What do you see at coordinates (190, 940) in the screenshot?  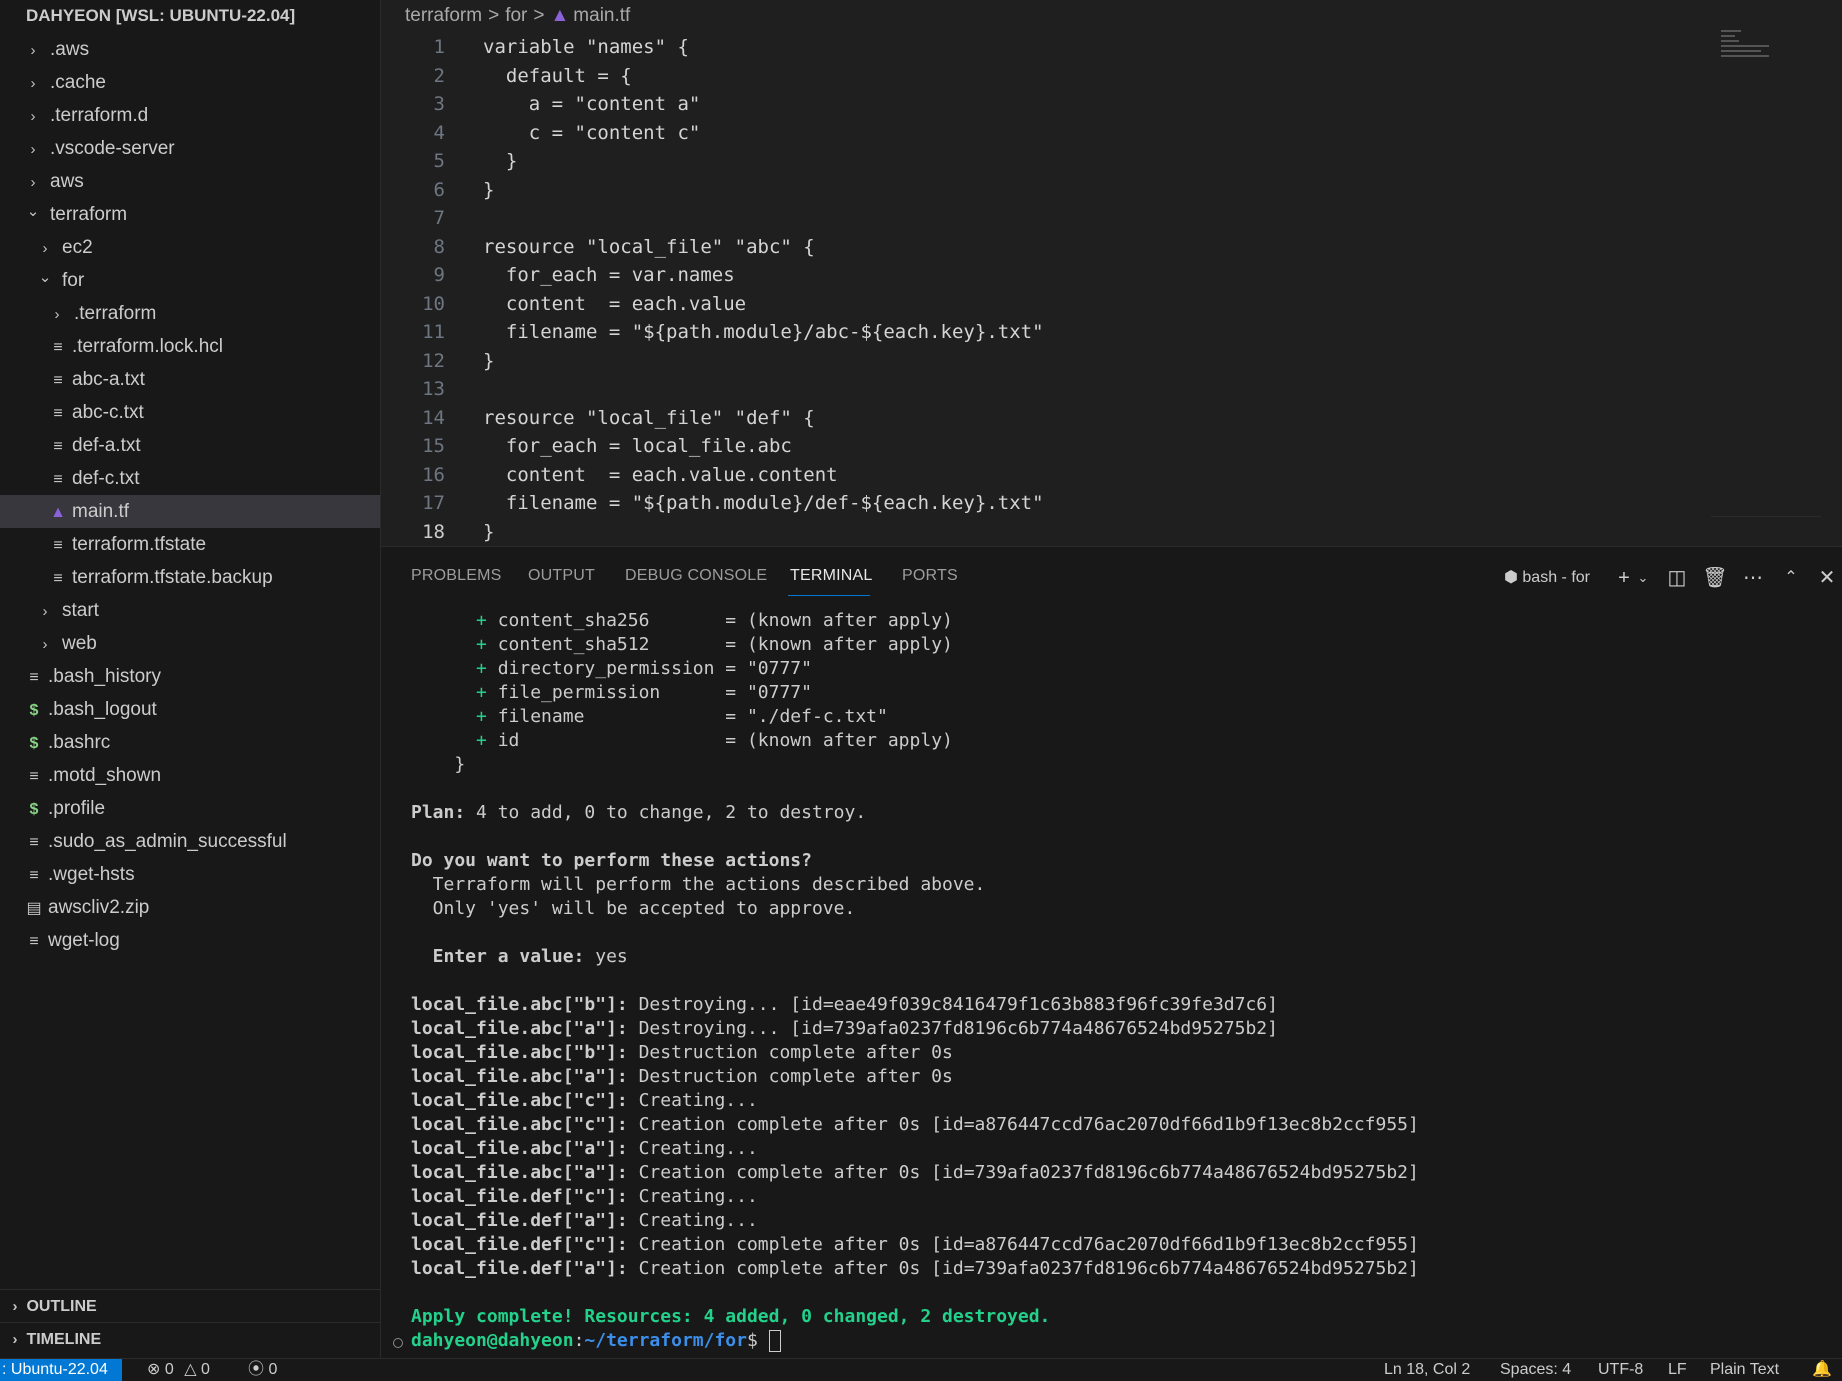 I see `tree-item: ≡ wget-log` at bounding box center [190, 940].